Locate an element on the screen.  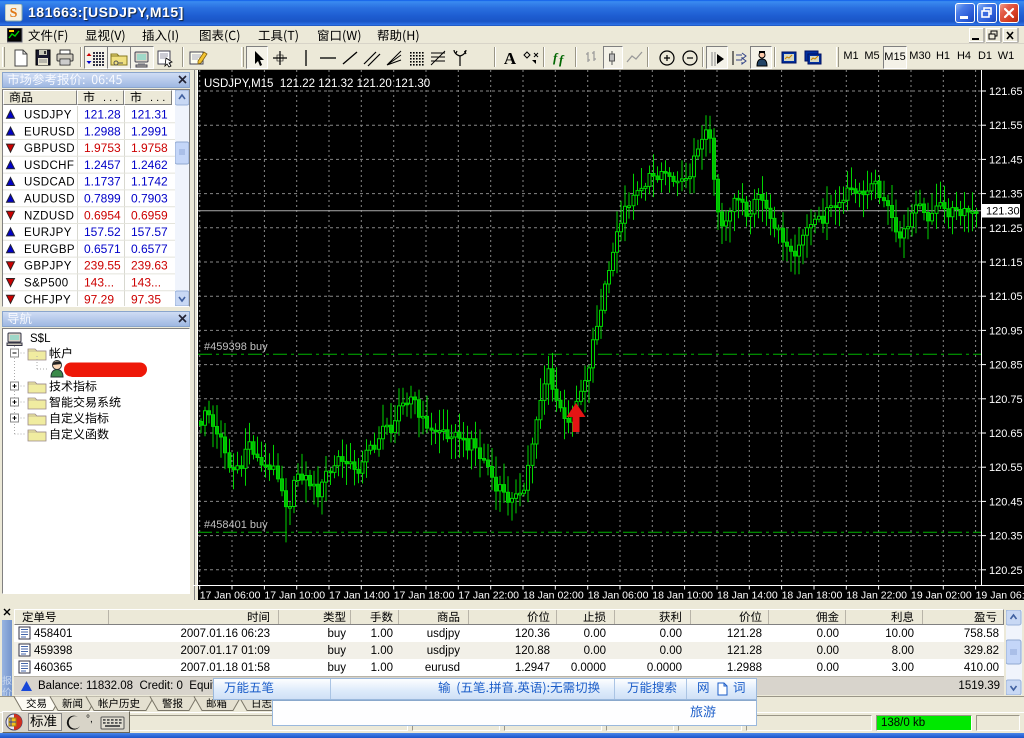
svg-text: 2007.01.17 01:09 is located at coordinates (225, 651).